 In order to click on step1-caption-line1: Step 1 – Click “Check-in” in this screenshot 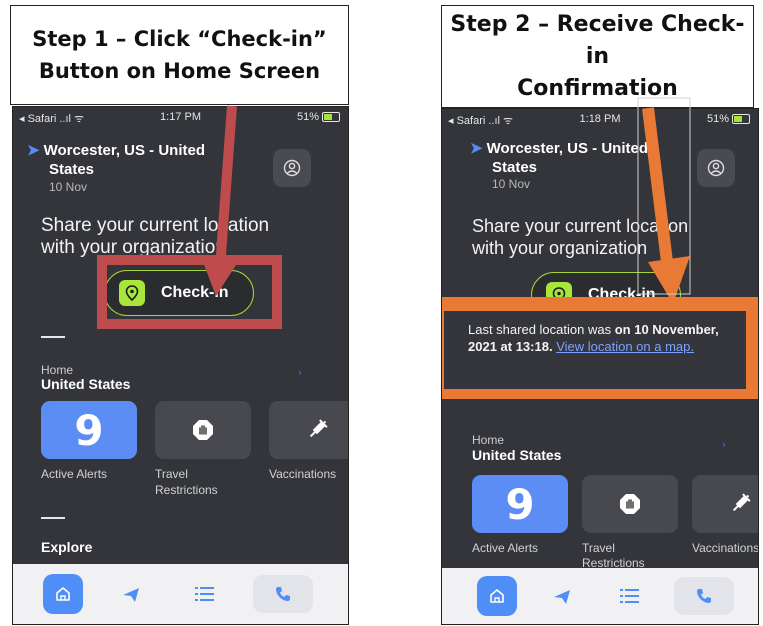, I will do `click(179, 39)`.